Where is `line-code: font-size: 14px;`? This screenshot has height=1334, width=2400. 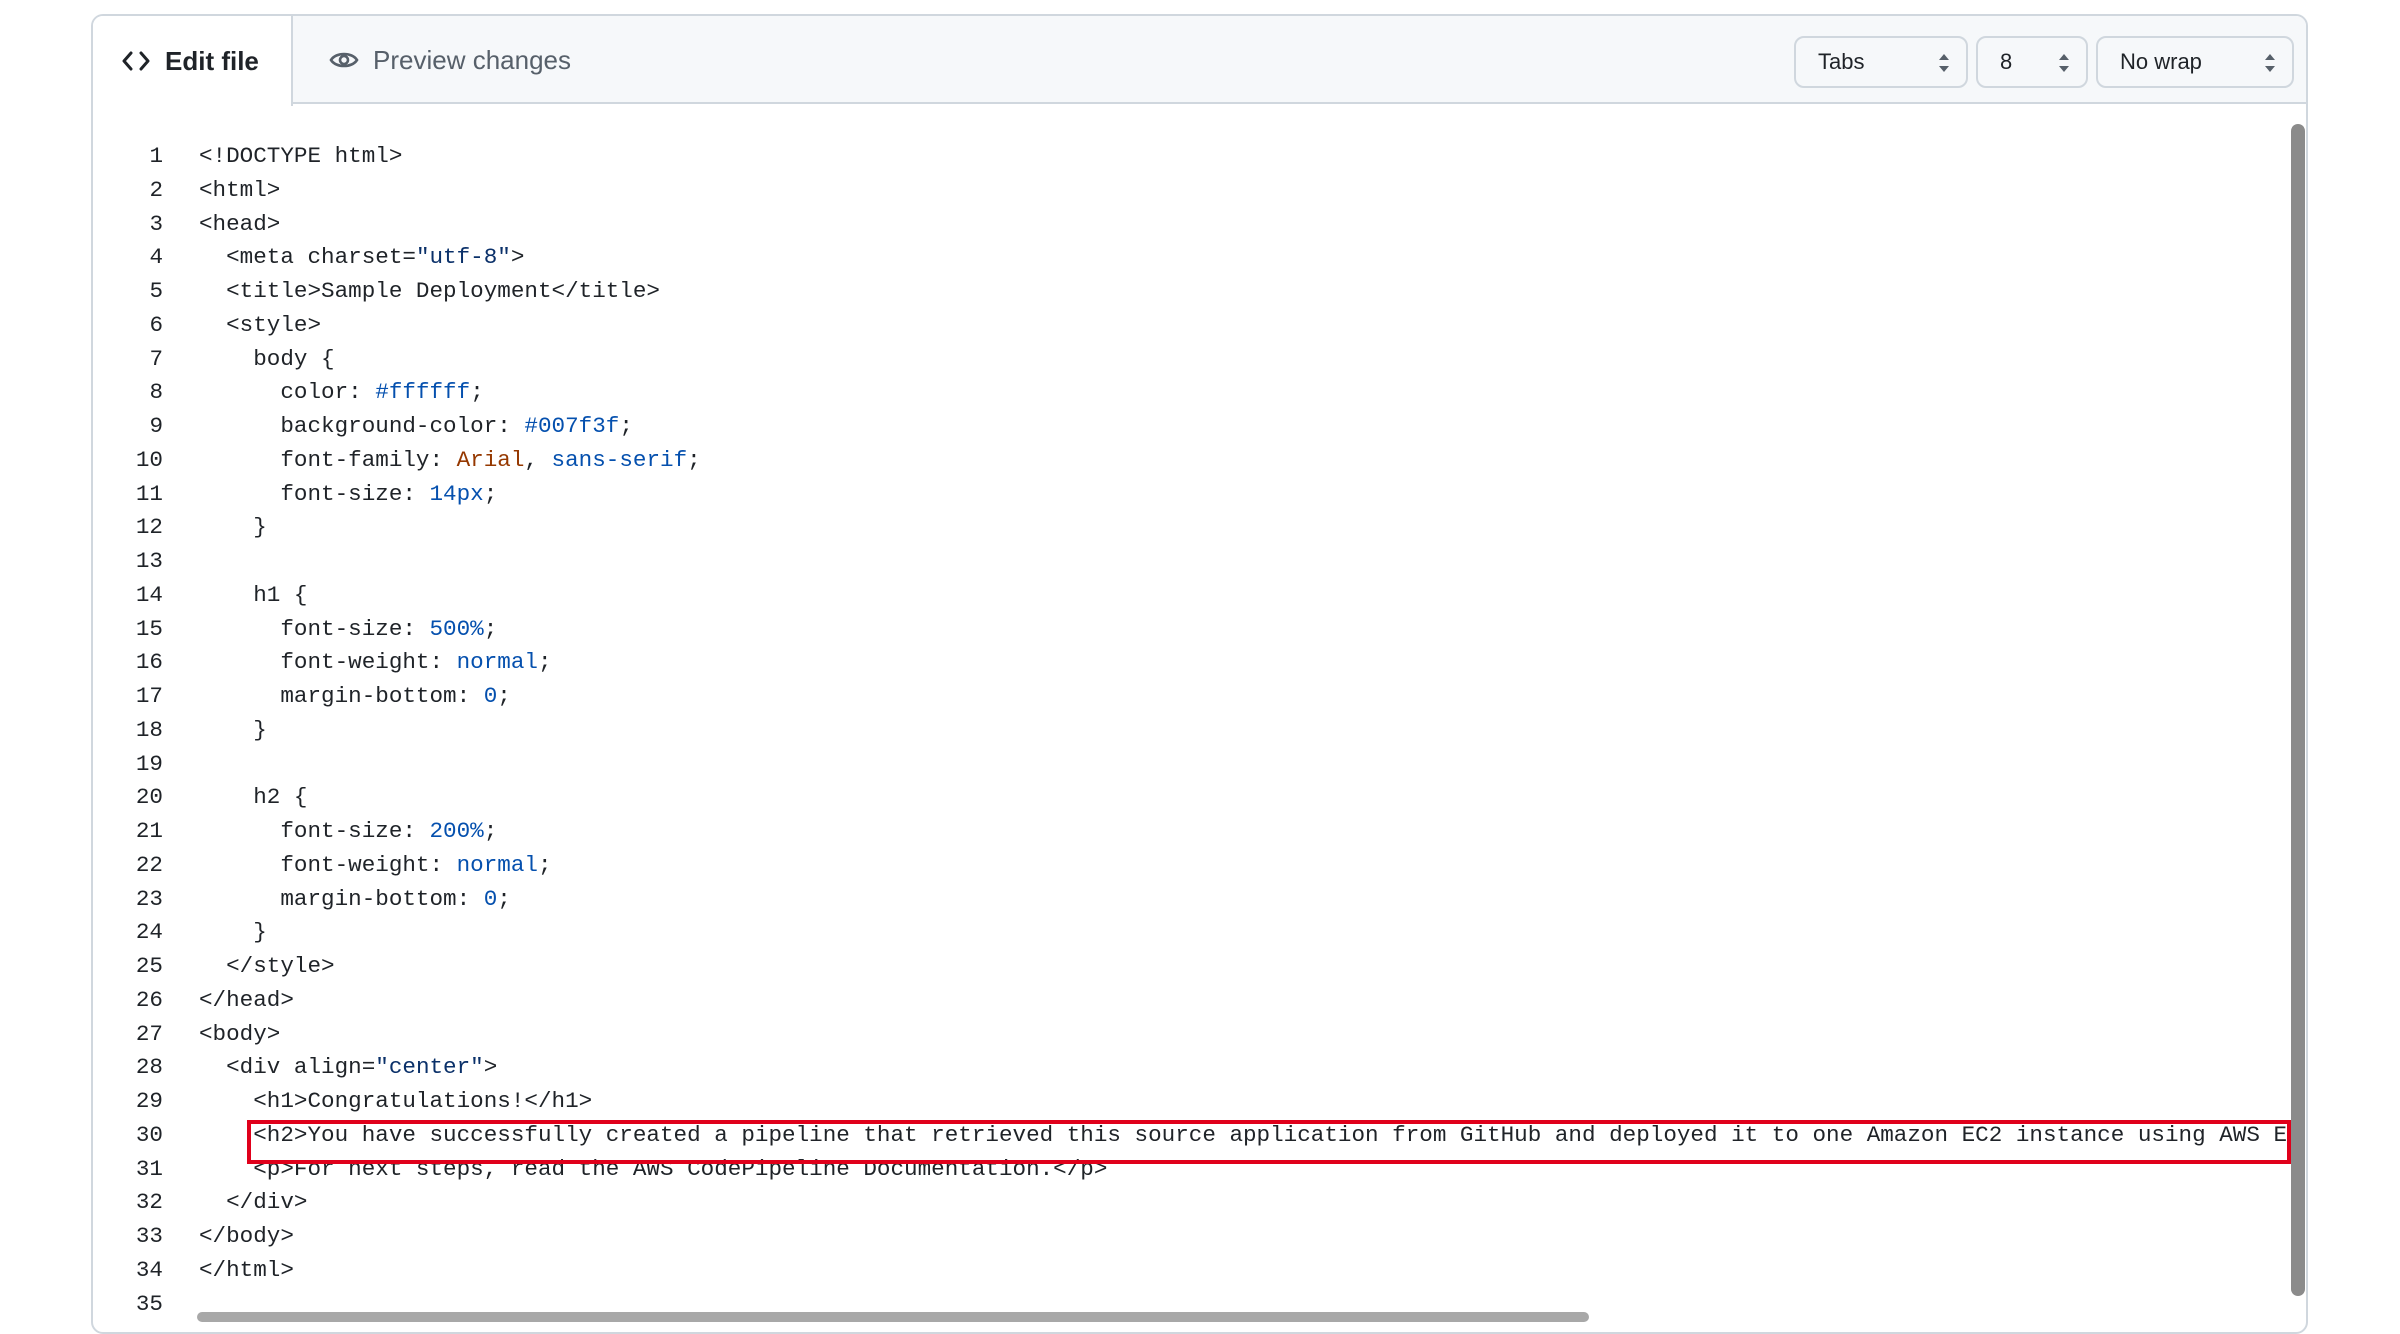
line-code: font-size: 14px; is located at coordinates (348, 495).